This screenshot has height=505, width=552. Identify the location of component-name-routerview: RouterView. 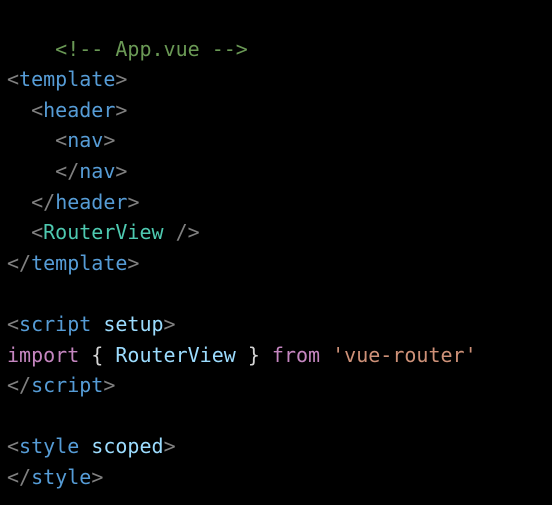
(103, 232).